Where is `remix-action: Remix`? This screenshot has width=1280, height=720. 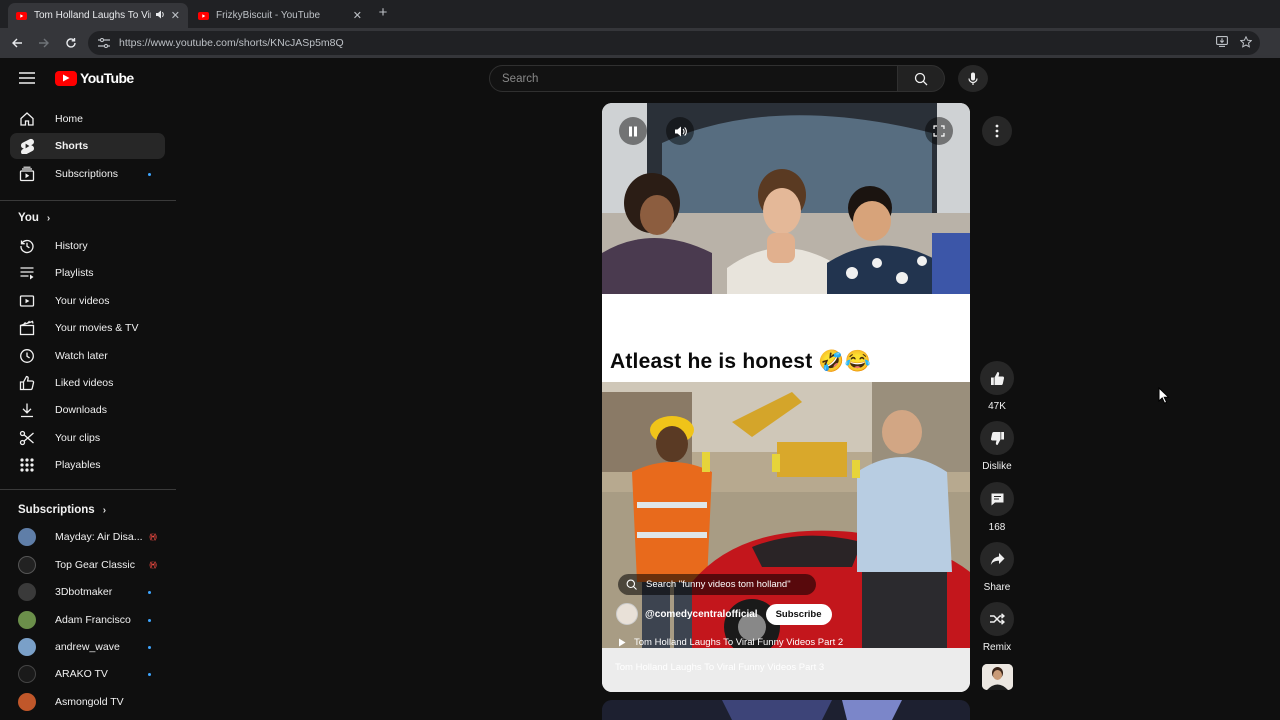 remix-action: Remix is located at coordinates (997, 627).